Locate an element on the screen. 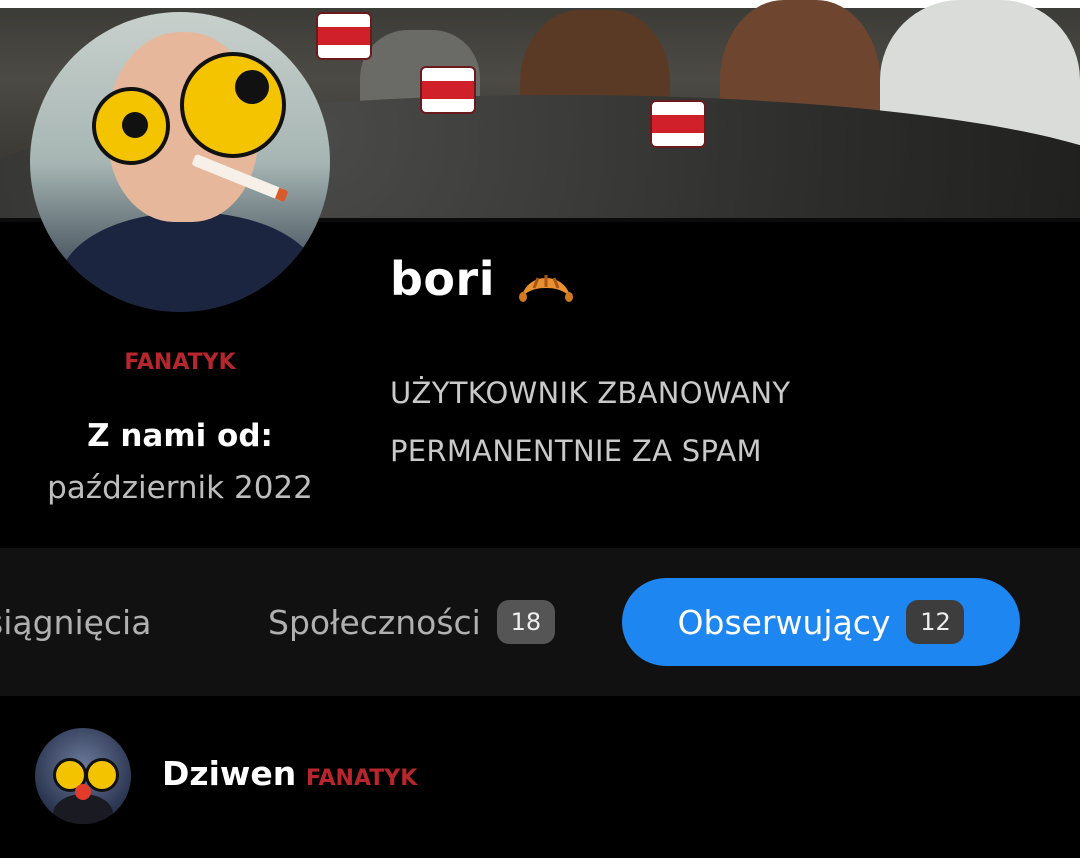 The image size is (1080, 858). avatar-beak is located at coordinates (83, 792).